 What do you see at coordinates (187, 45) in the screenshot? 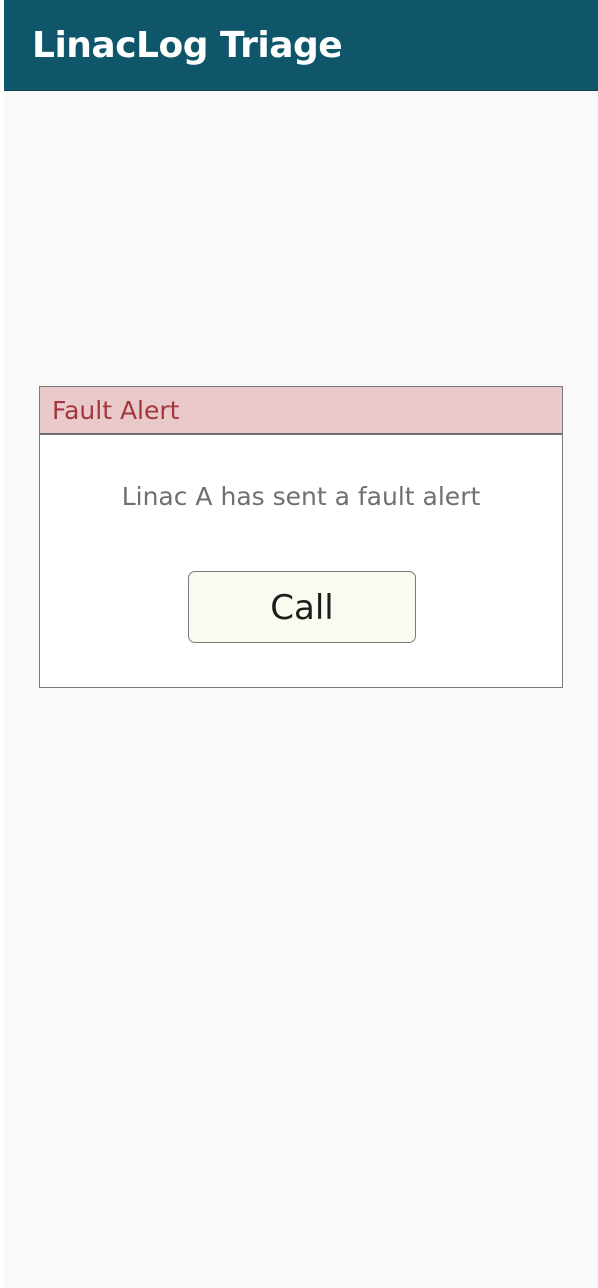
I see `app-title: LinacLog Triage` at bounding box center [187, 45].